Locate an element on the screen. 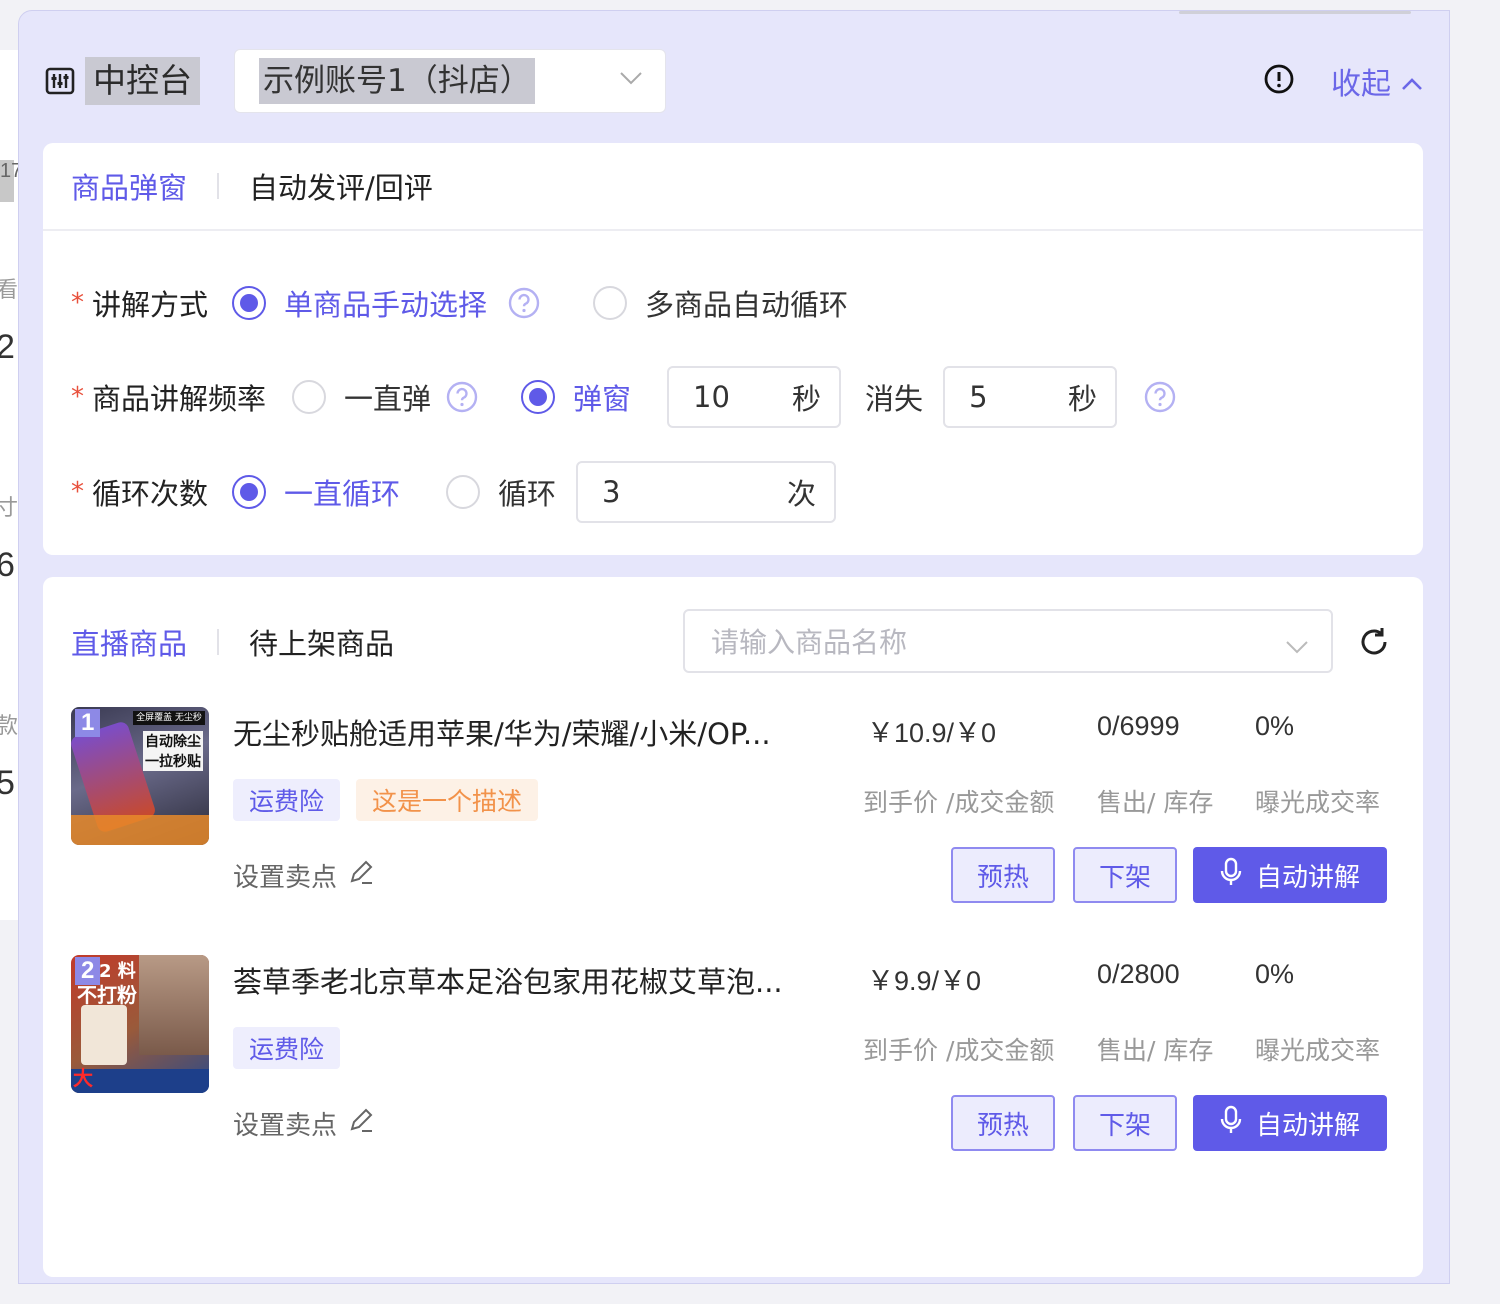 This screenshot has height=1304, width=1500. product-thumbnail: 全屏覆盖 无尘秒 自动除尘 一拉秒贴 1 is located at coordinates (140, 776).